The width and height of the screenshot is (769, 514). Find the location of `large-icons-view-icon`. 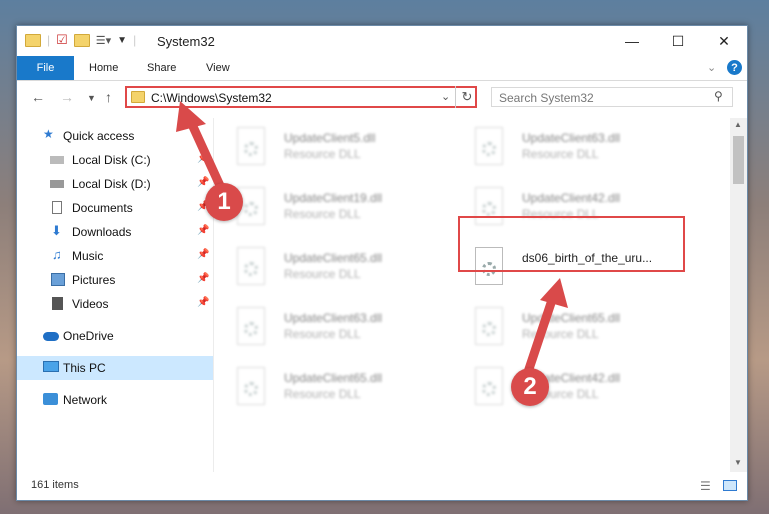

large-icons-view-icon is located at coordinates (730, 485).